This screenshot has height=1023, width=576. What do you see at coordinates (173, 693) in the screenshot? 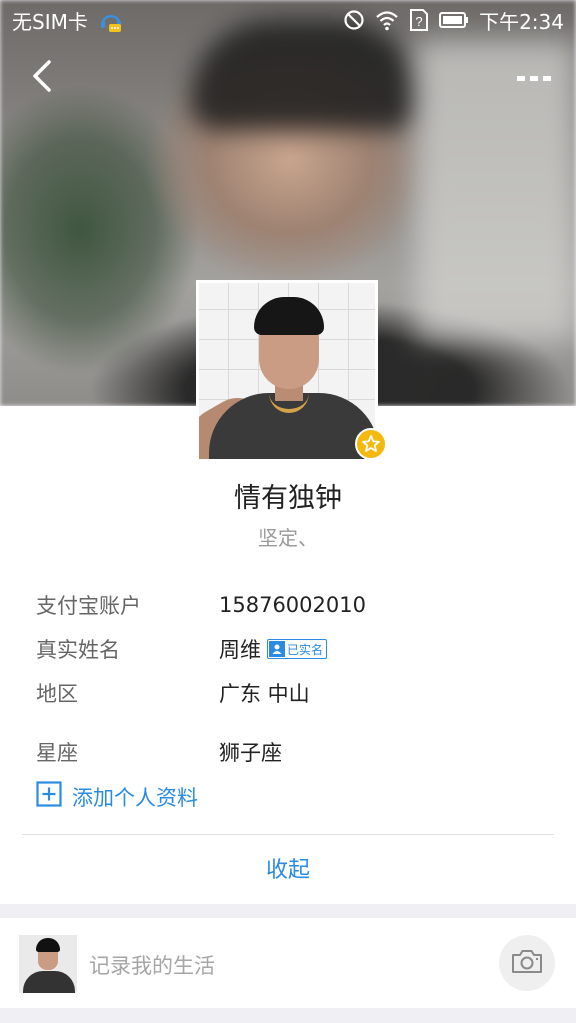
I see `info-row-region: 地区 广东 中山` at bounding box center [173, 693].